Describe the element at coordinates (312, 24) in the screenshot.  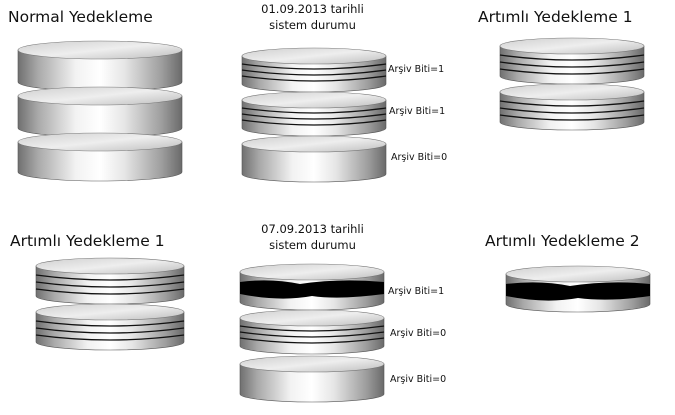
I see `state-1-title-line2: sistem durumu` at that location.